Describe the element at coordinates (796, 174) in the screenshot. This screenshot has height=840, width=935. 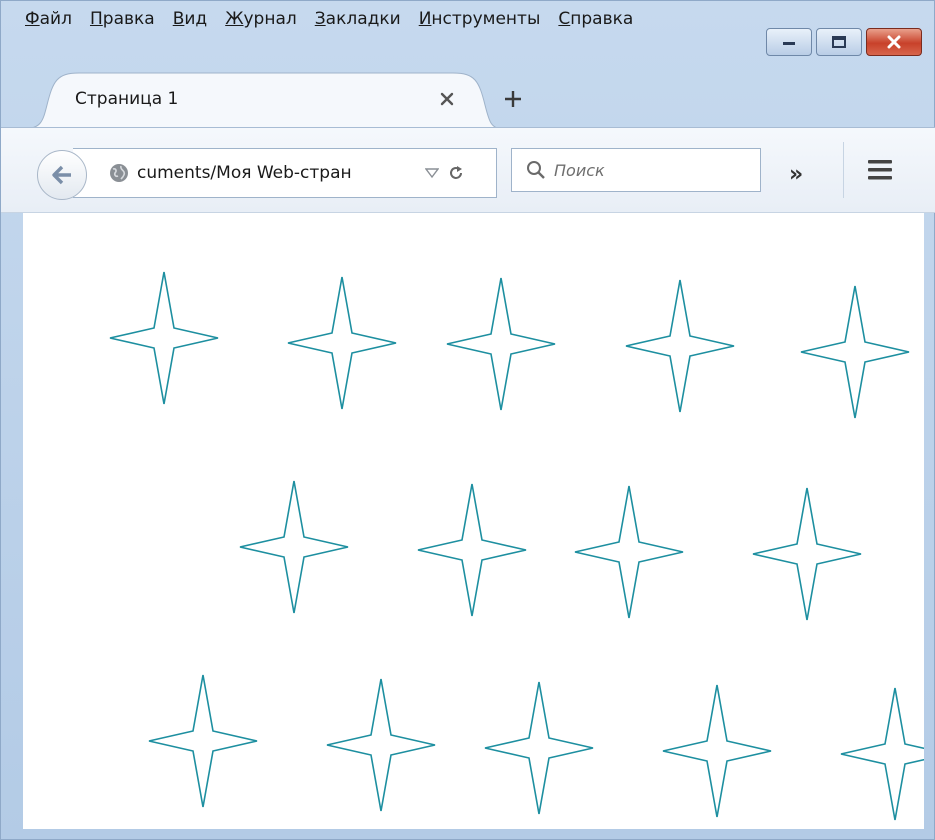
I see `toolbar-overflow-button: »` at that location.